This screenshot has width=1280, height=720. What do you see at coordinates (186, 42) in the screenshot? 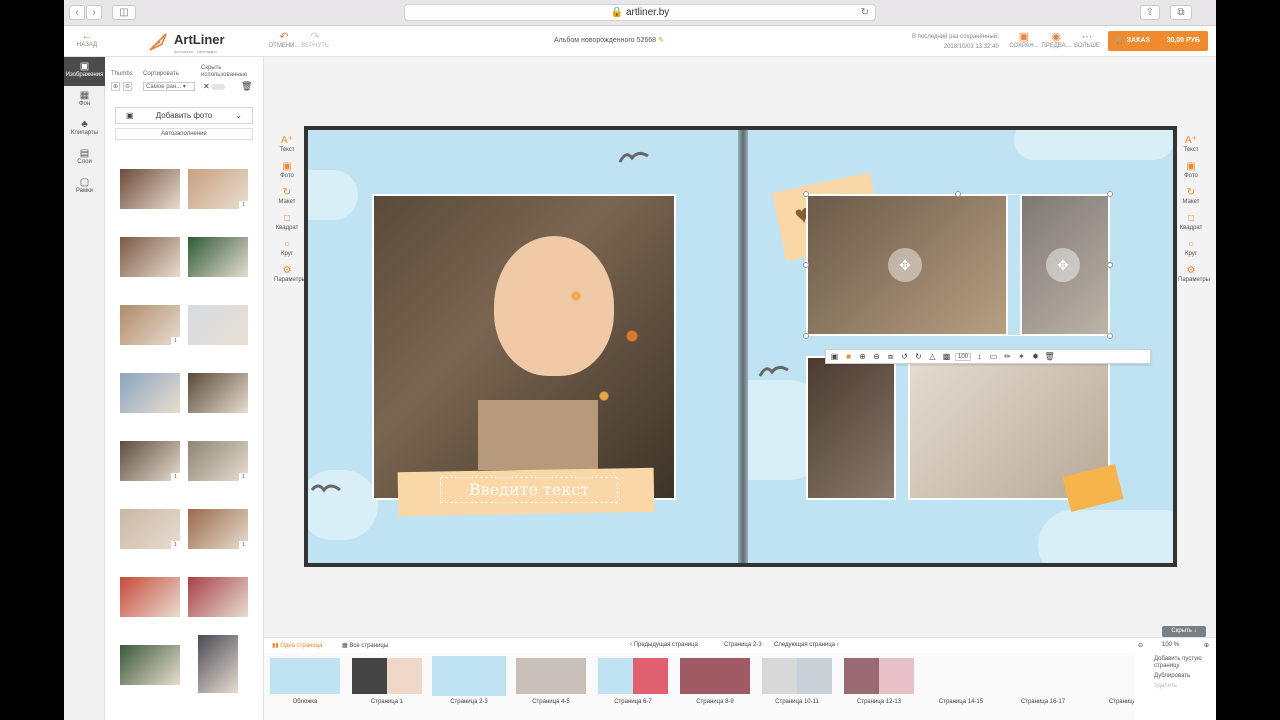
I see `logo: ArtLiner фотокниги · календари` at bounding box center [186, 42].